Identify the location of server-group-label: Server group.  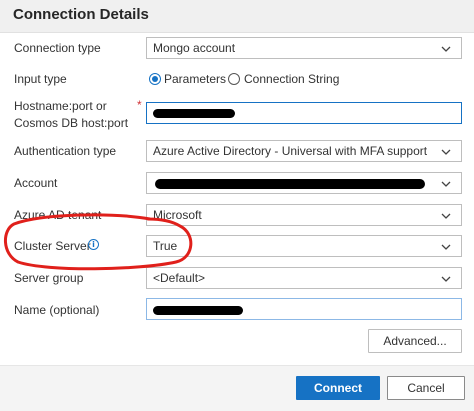
(49, 278).